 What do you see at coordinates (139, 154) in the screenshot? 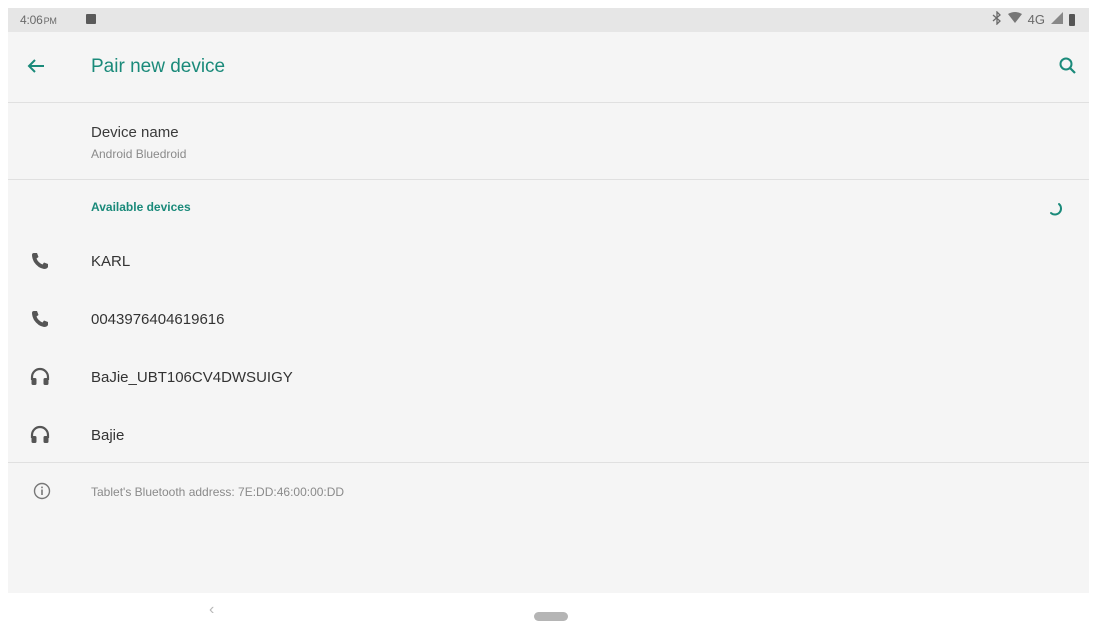
I see `device-name-value: Android Bluedroid` at bounding box center [139, 154].